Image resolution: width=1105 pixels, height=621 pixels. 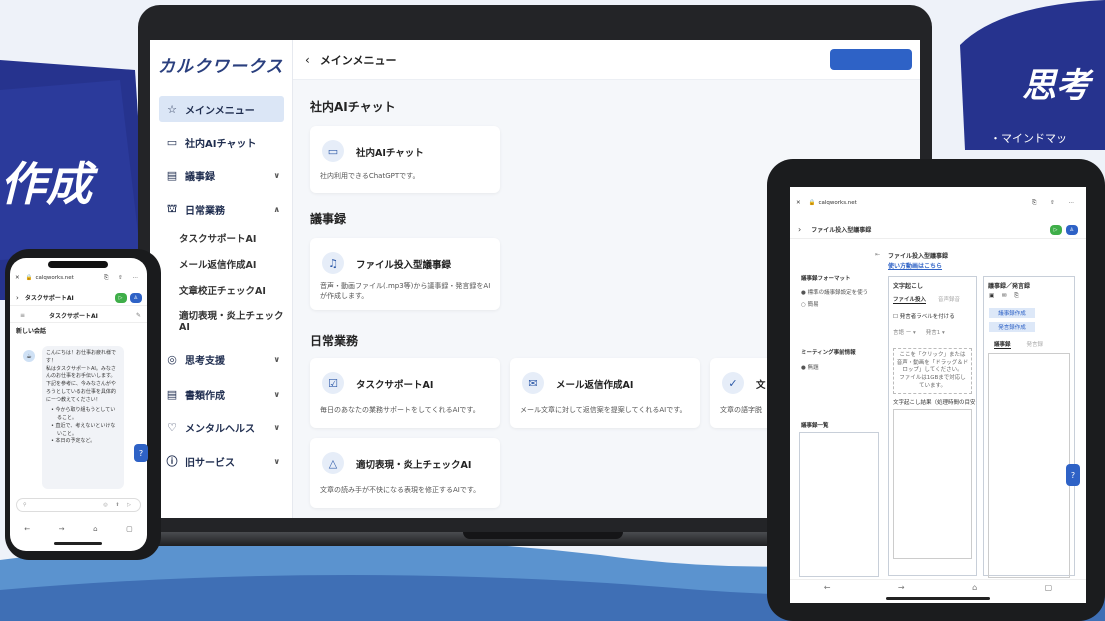 I want to click on video-link: 使い方動画はこちら, so click(x=915, y=265).